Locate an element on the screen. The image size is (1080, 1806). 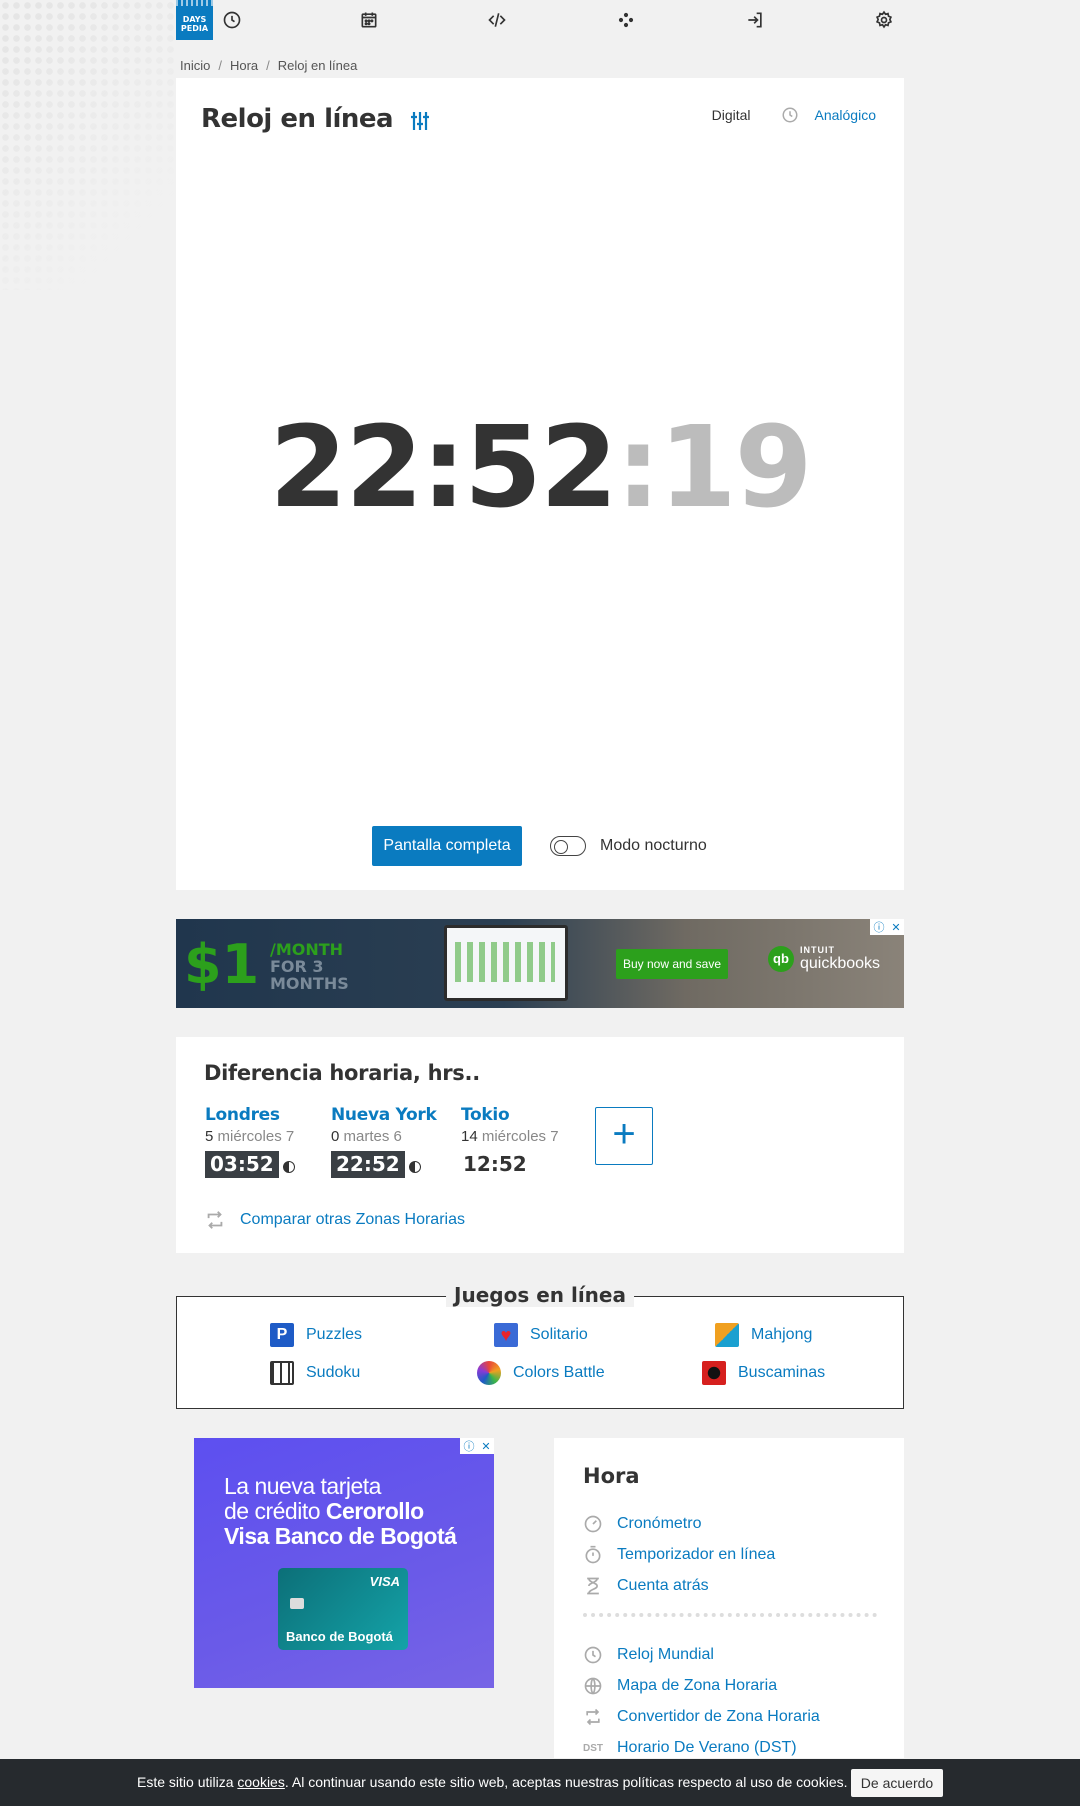
link-mapa-zona-horaria: Mapa de Zona Horaria is located at coordinates (680, 1686).